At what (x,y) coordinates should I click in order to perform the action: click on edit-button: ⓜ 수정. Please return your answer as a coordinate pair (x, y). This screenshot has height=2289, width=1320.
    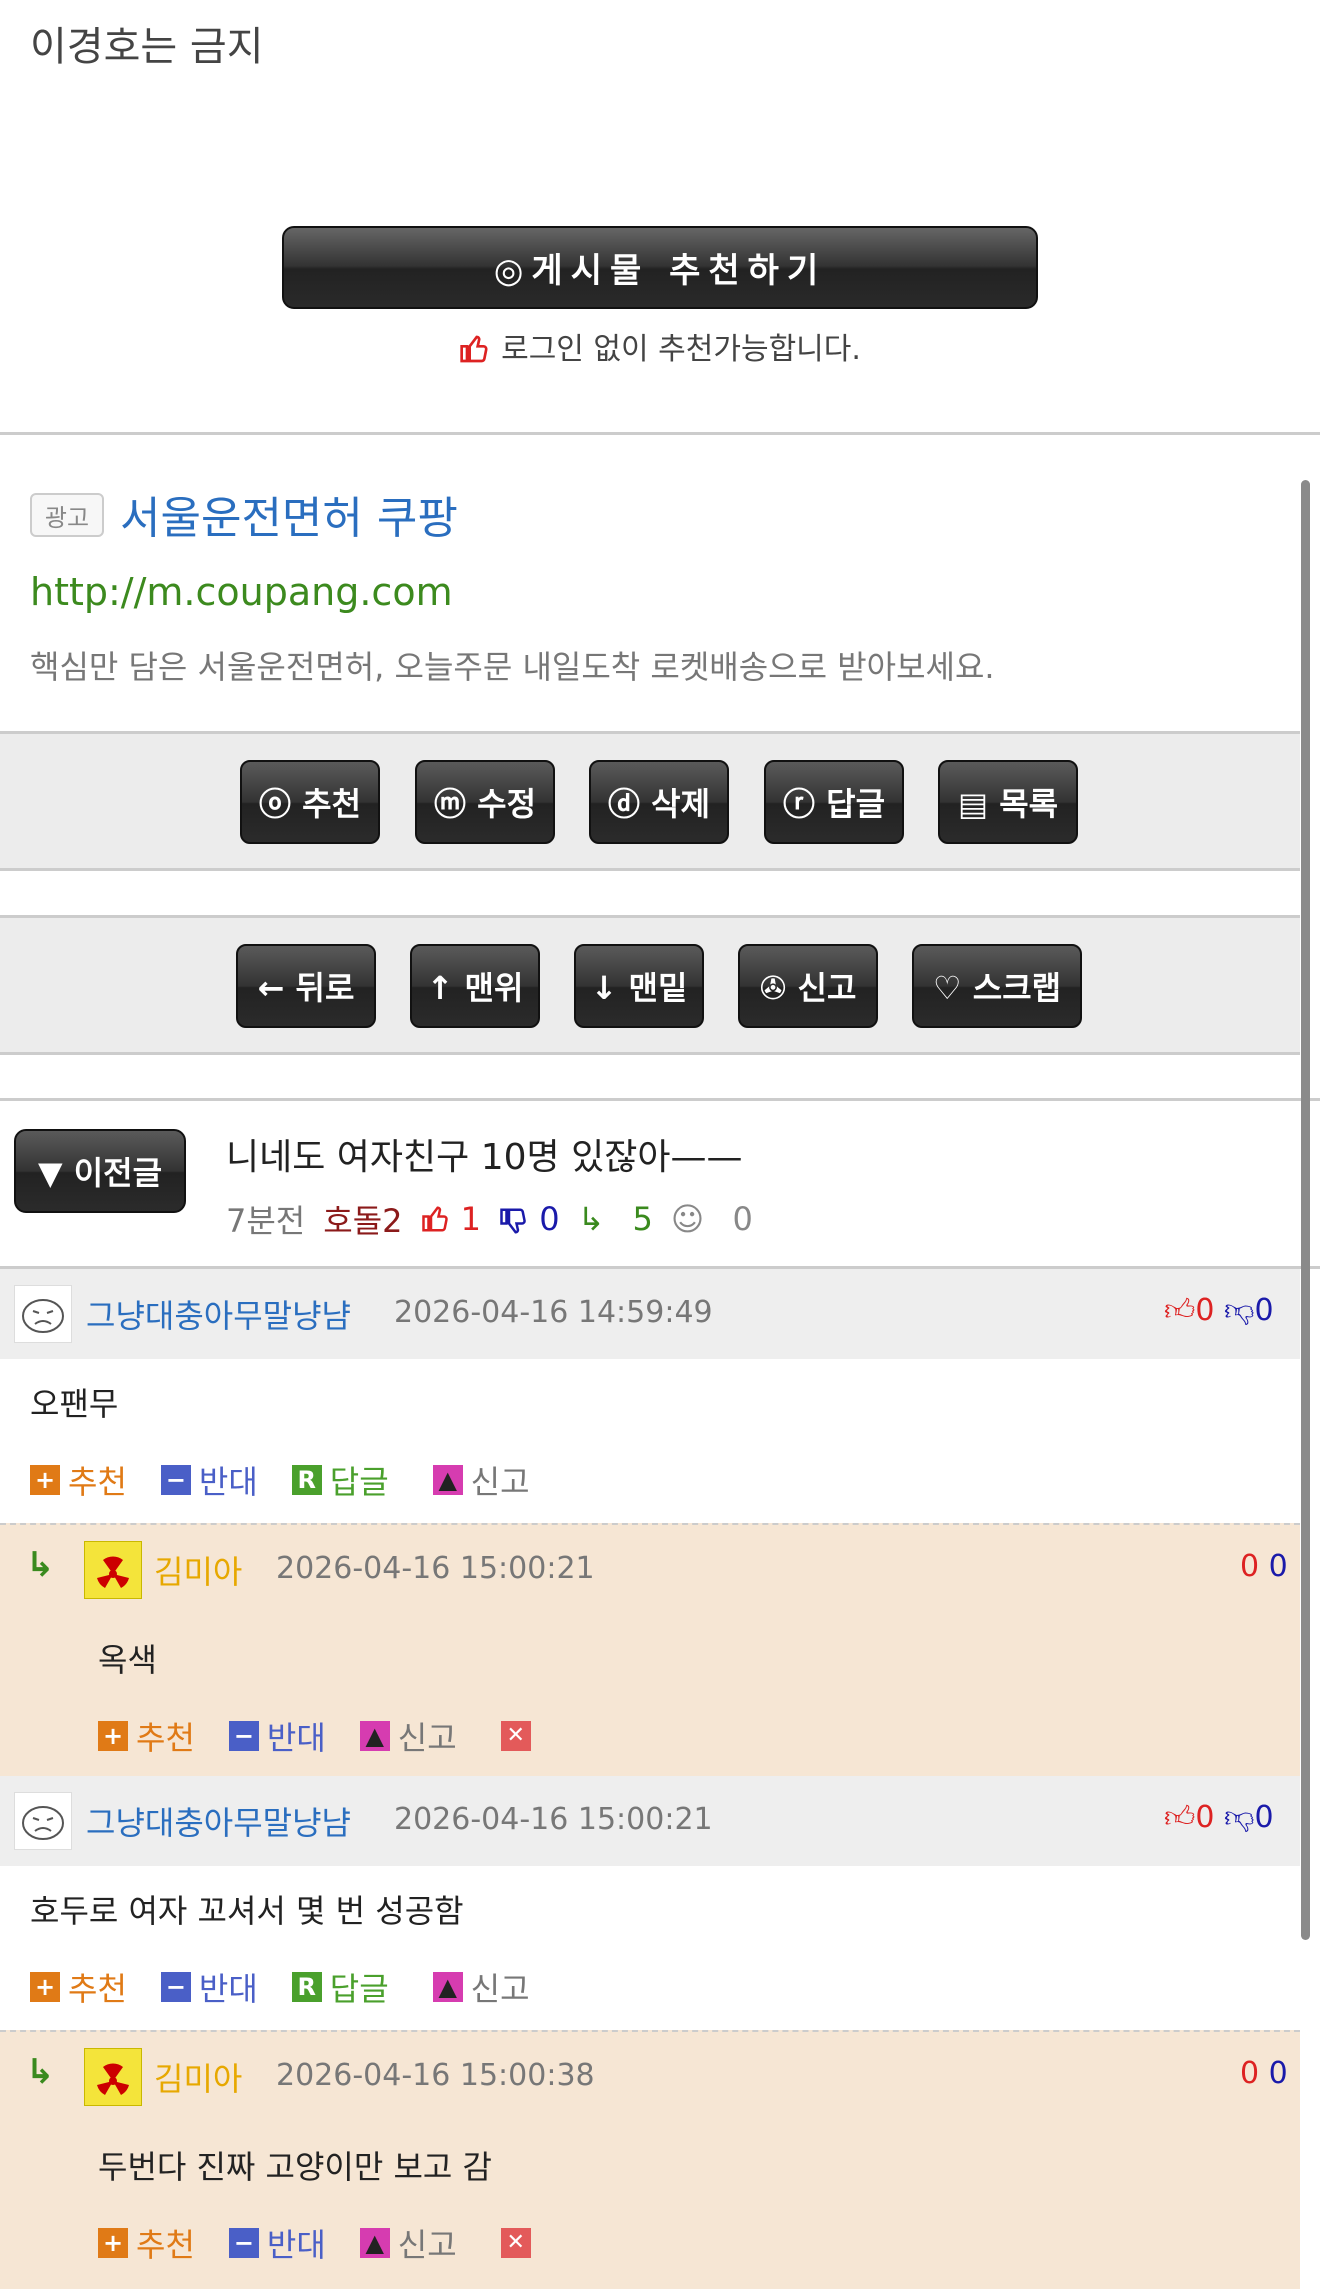
    Looking at the image, I should click on (485, 802).